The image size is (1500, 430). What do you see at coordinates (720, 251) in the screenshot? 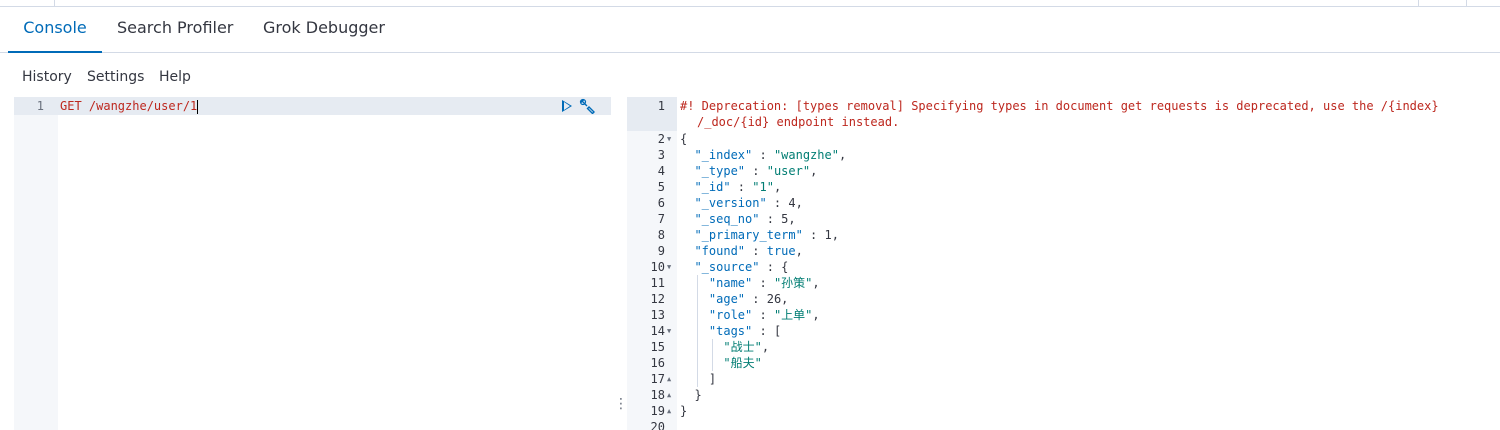
I see `json-key: "found"` at bounding box center [720, 251].